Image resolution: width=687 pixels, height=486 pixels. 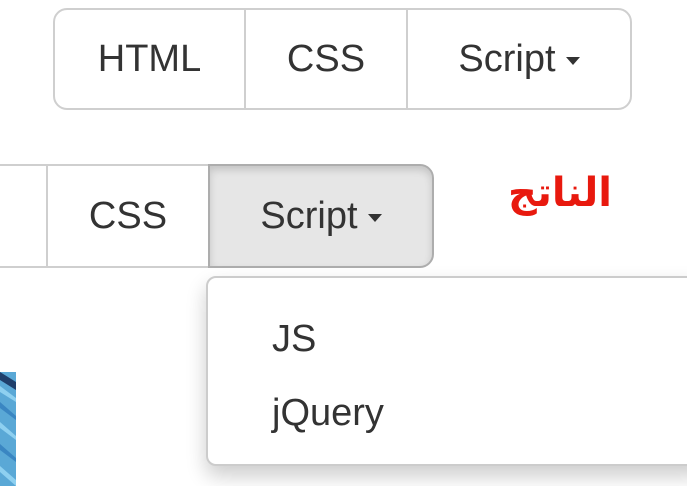 I want to click on script-dropdown-button: Script, so click(x=519, y=59).